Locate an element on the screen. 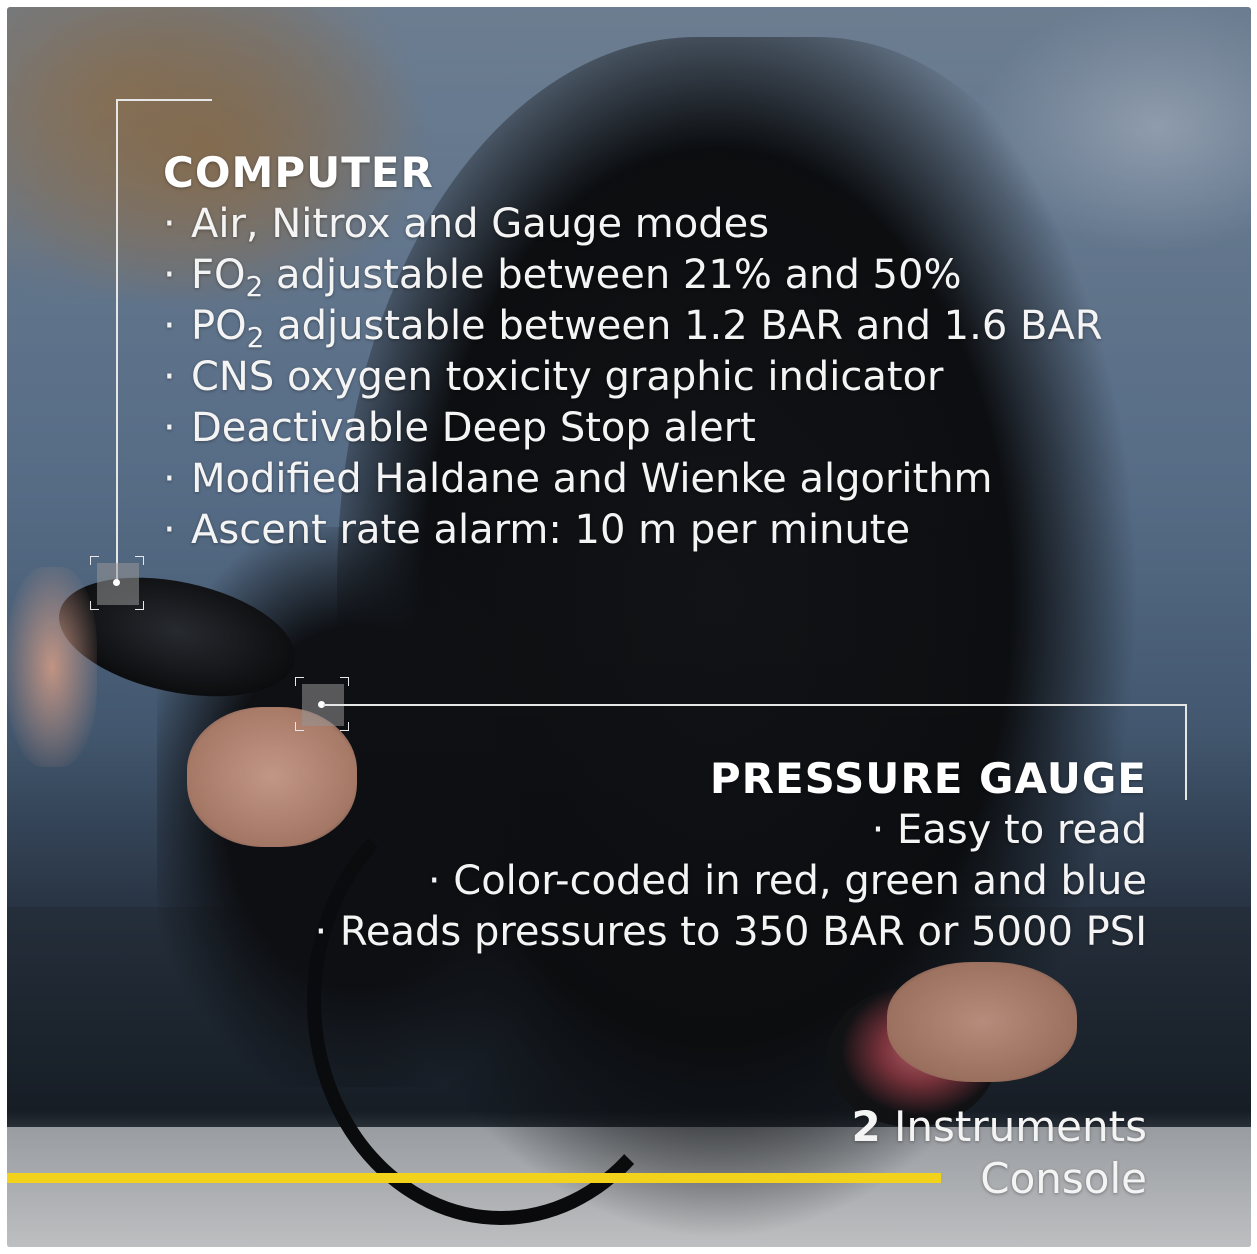  computer-feature-text: adjustable between 1.2 BAR and 1.6 BAR is located at coordinates (683, 326).